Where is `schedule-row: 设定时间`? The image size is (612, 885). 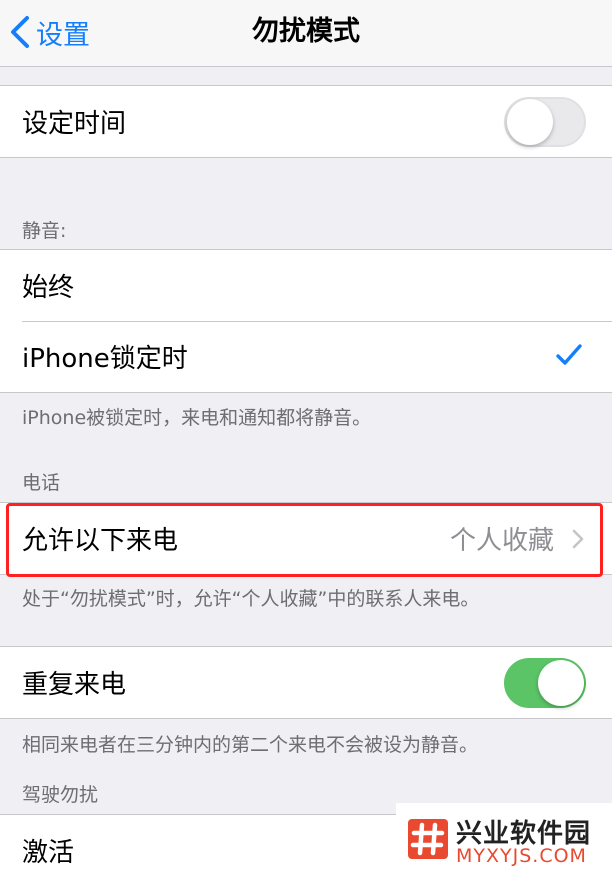
schedule-row: 设定时间 is located at coordinates (306, 121).